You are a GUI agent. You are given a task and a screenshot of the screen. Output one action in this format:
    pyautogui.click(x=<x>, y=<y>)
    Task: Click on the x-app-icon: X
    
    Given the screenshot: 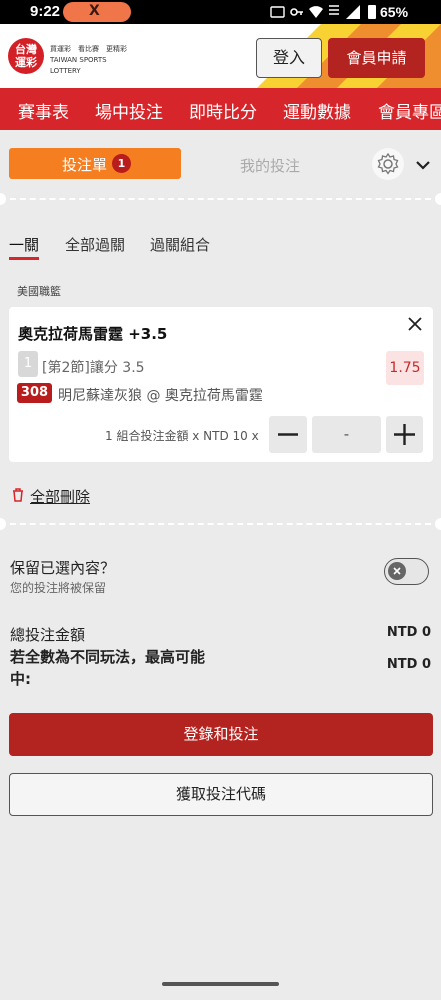 What is the action you would take?
    pyautogui.click(x=94, y=11)
    